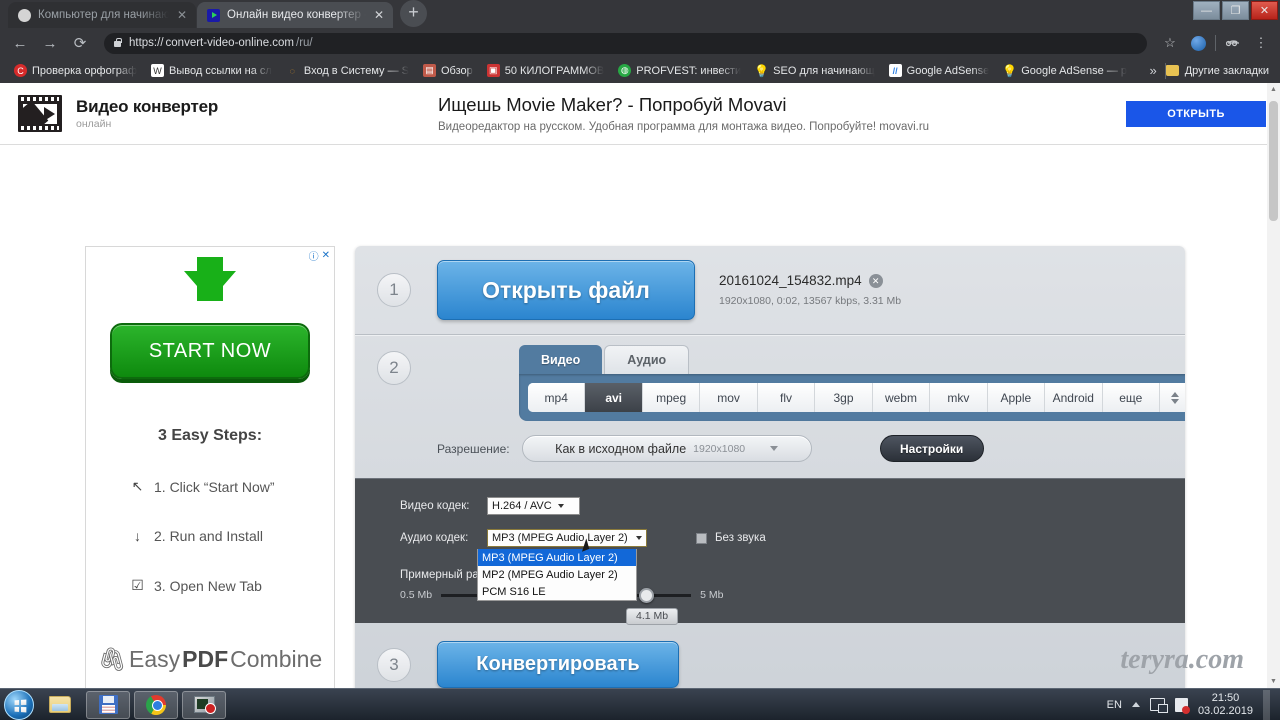 The height and width of the screenshot is (720, 1280). I want to click on bookmark-star-icon: ☆, so click(1170, 43).